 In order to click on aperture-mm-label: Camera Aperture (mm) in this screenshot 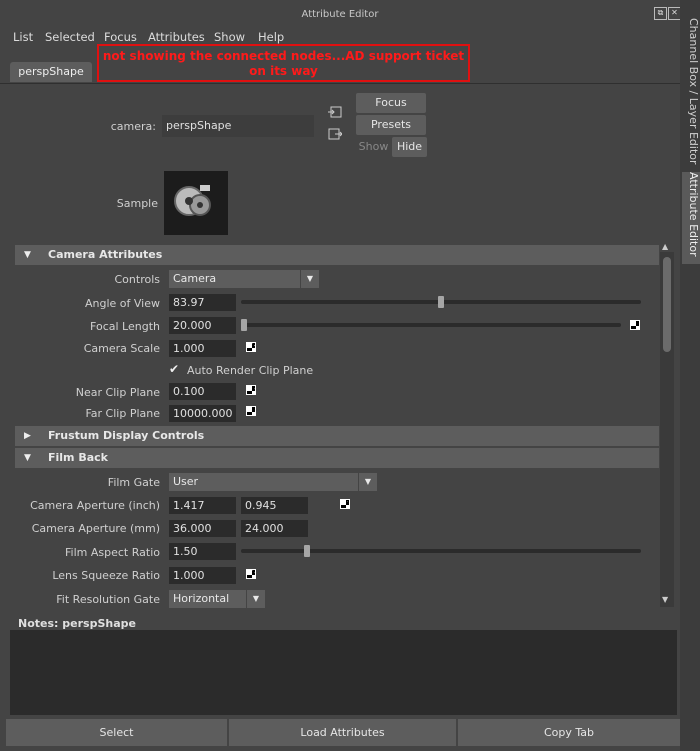, I will do `click(95, 528)`.